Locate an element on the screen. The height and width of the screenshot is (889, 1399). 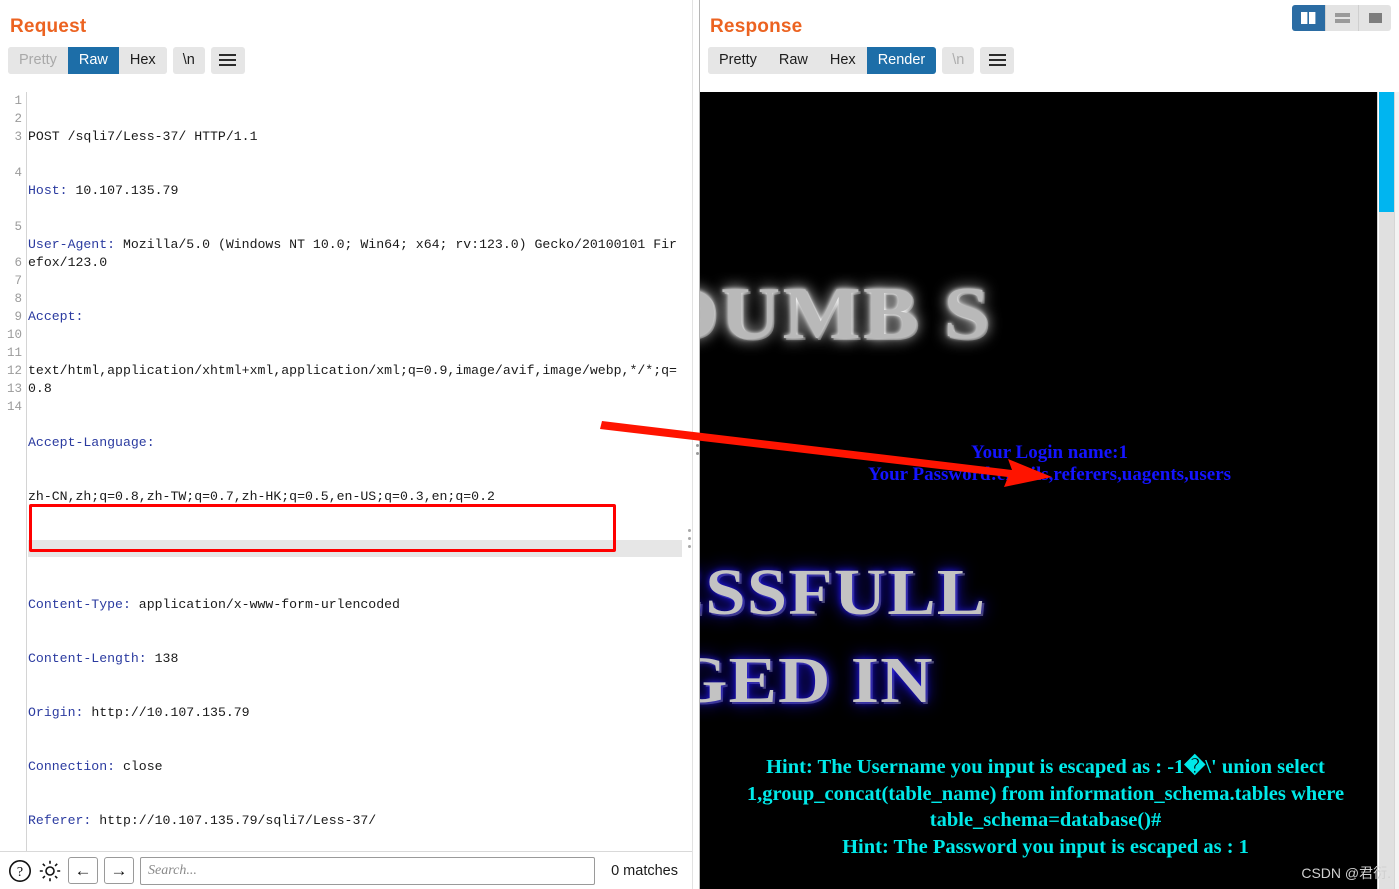
side-by-side-view-button is located at coordinates (1308, 18).